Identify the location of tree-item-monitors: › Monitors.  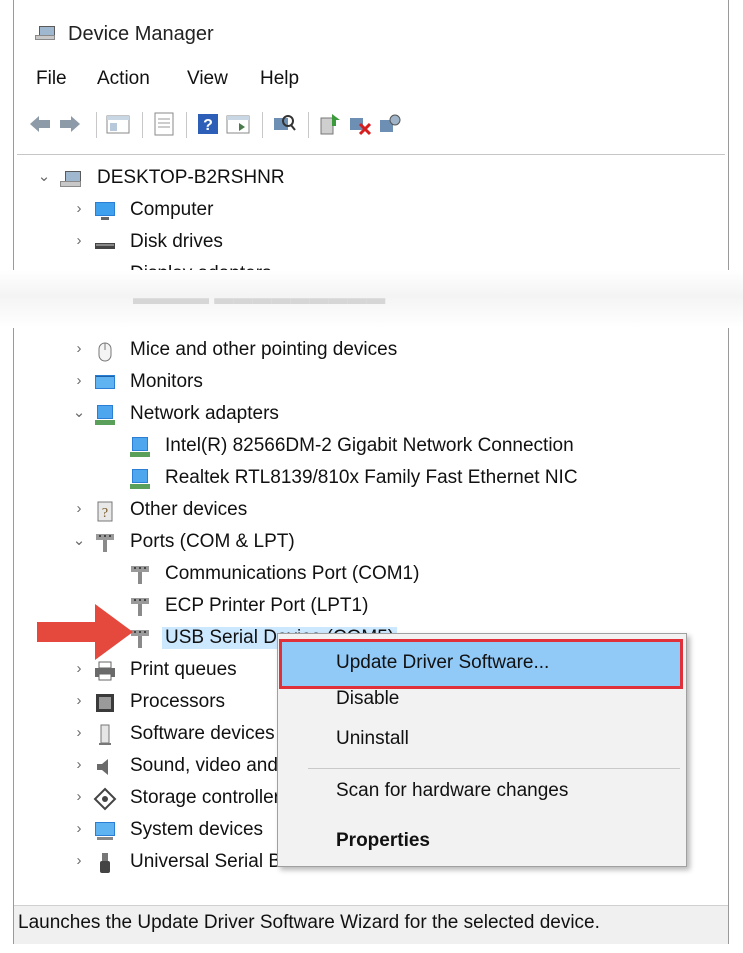
(371, 383).